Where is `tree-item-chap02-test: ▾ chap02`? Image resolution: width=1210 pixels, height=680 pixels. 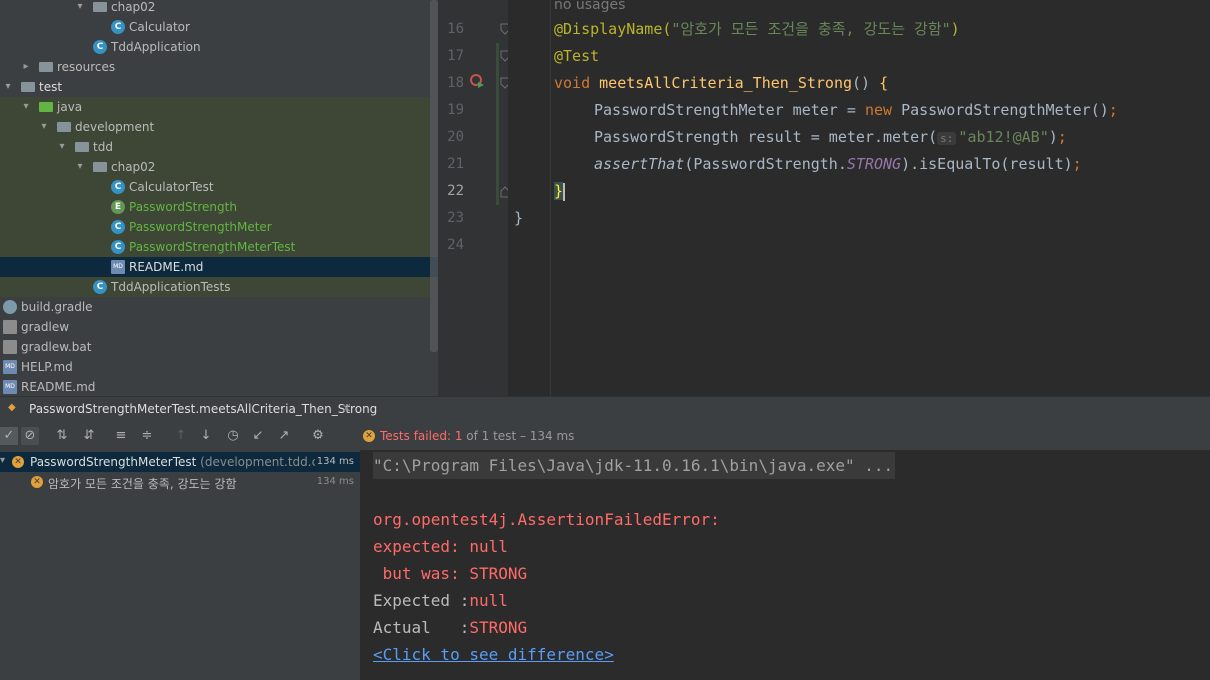 tree-item-chap02-test: ▾ chap02 is located at coordinates (215, 167).